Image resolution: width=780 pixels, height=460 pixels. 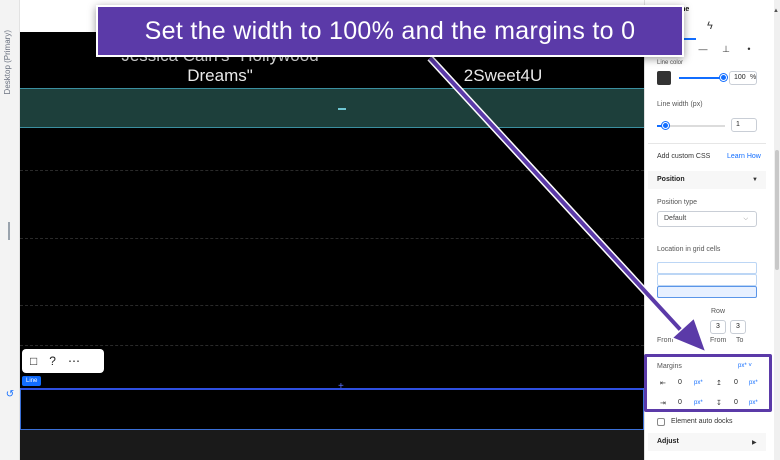 I want to click on line-width-label: Line width (px), so click(x=680, y=104).